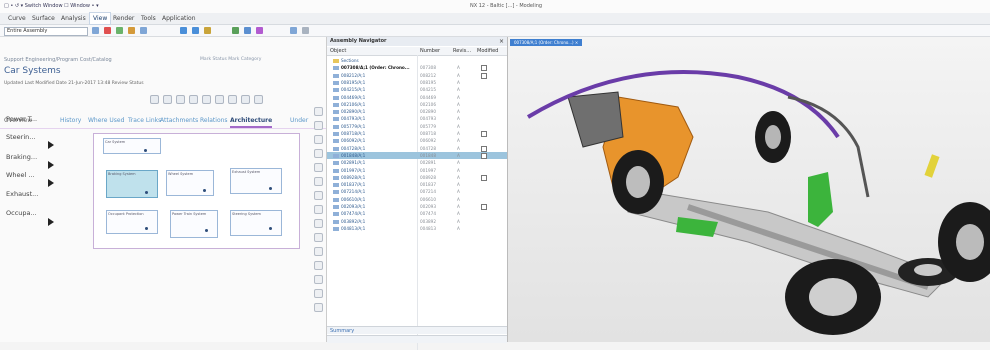 Image resolution: width=990 pixels, height=350 pixels. I want to click on selection-icon, so click(95, 30).